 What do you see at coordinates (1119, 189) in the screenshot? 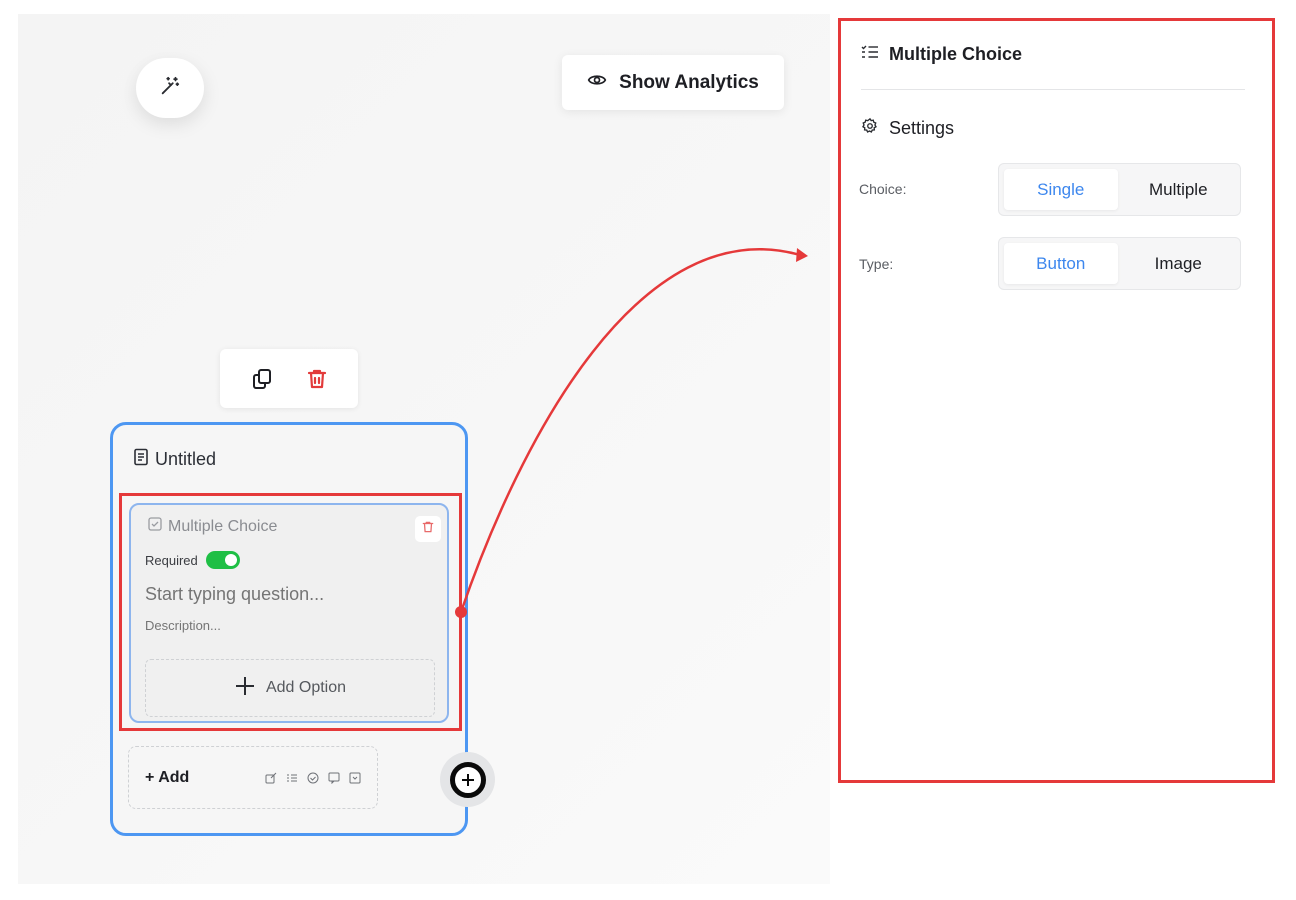
I see `choice-segmented-control: Single Multiple` at bounding box center [1119, 189].